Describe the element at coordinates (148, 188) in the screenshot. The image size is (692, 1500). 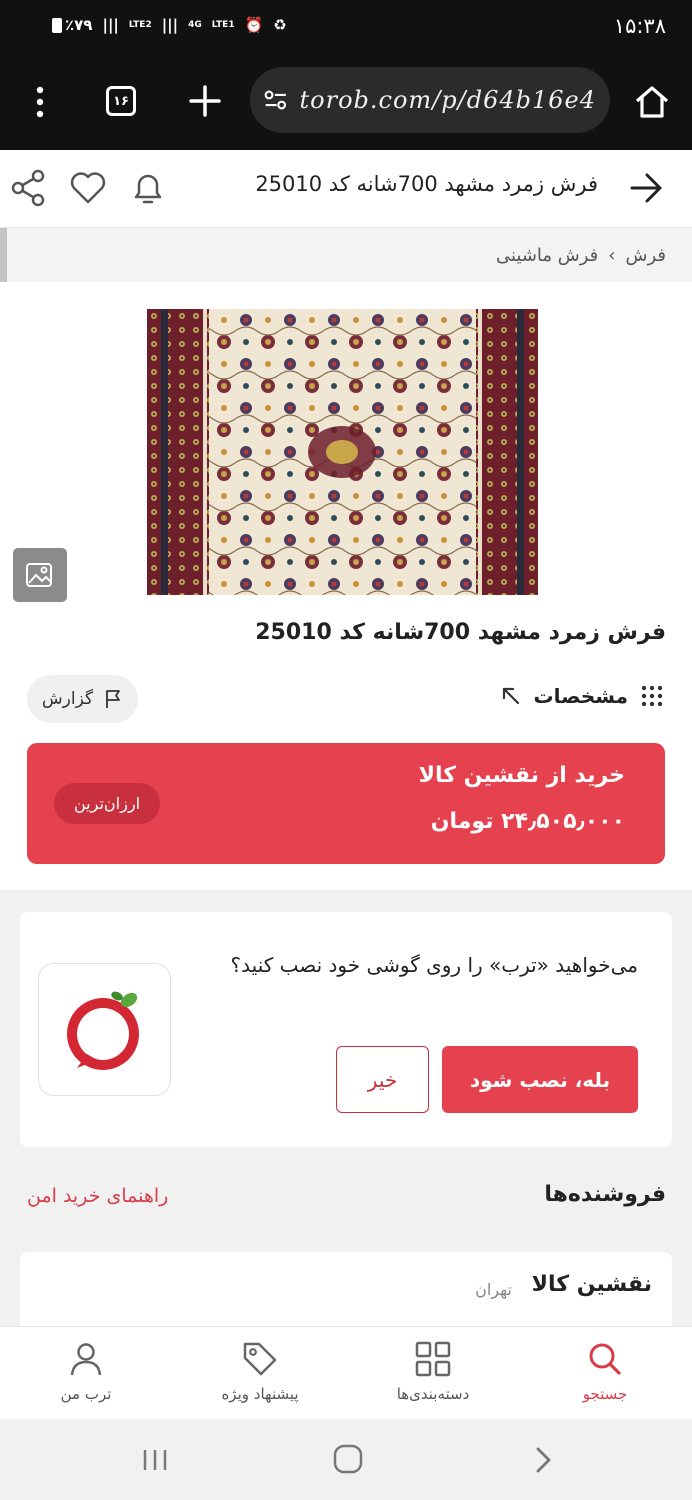
I see `bell-icon` at that location.